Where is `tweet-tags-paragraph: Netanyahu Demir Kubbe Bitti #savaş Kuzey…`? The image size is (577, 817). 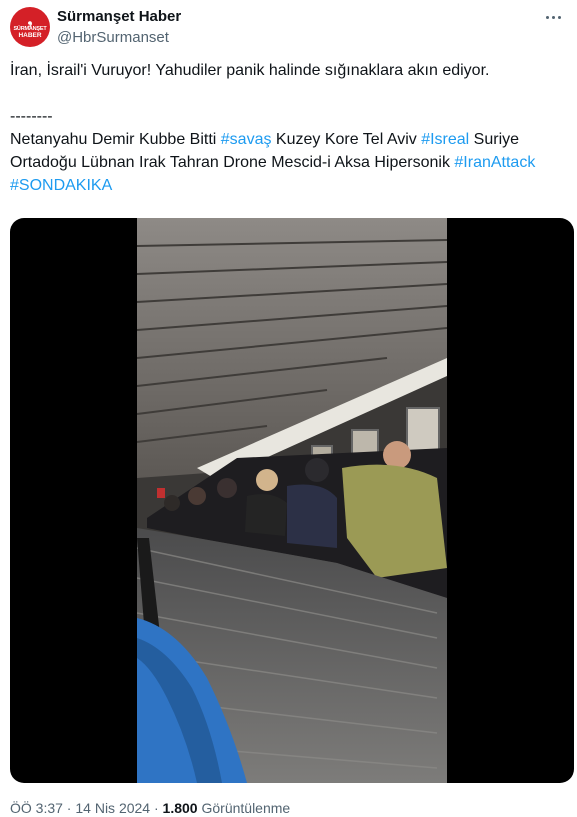 tweet-tags-paragraph: Netanyahu Demir Kubbe Bitti #savaş Kuzey… is located at coordinates (288, 162).